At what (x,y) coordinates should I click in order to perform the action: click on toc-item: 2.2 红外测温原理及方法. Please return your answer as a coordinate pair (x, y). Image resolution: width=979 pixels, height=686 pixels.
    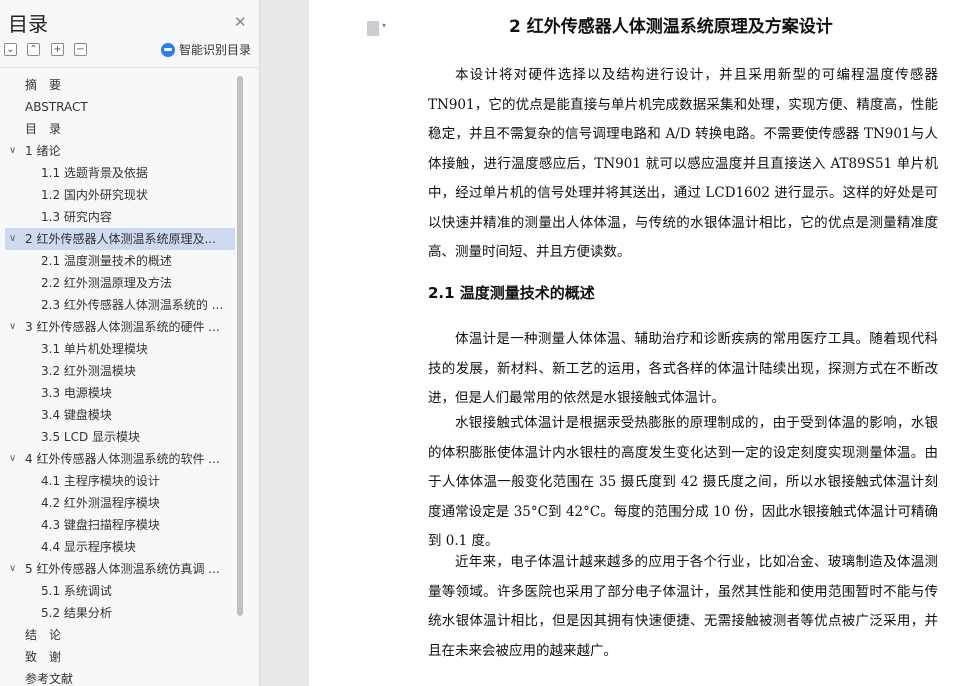
    Looking at the image, I should click on (120, 283).